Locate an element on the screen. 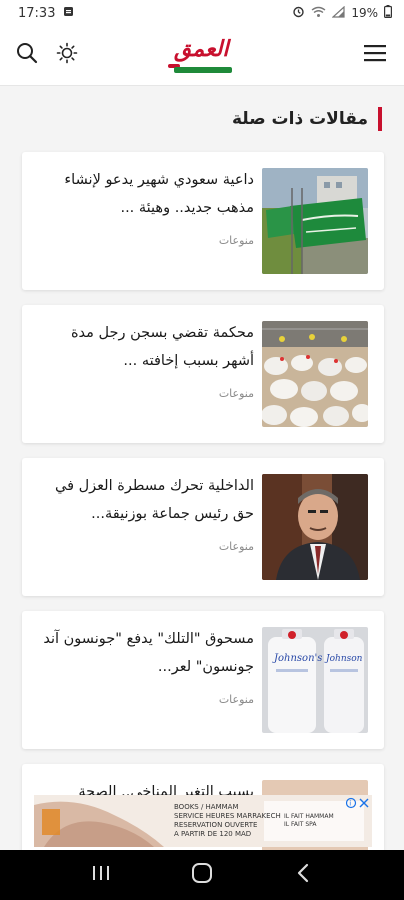 The width and height of the screenshot is (404, 900). sun-icon is located at coordinates (67, 55).